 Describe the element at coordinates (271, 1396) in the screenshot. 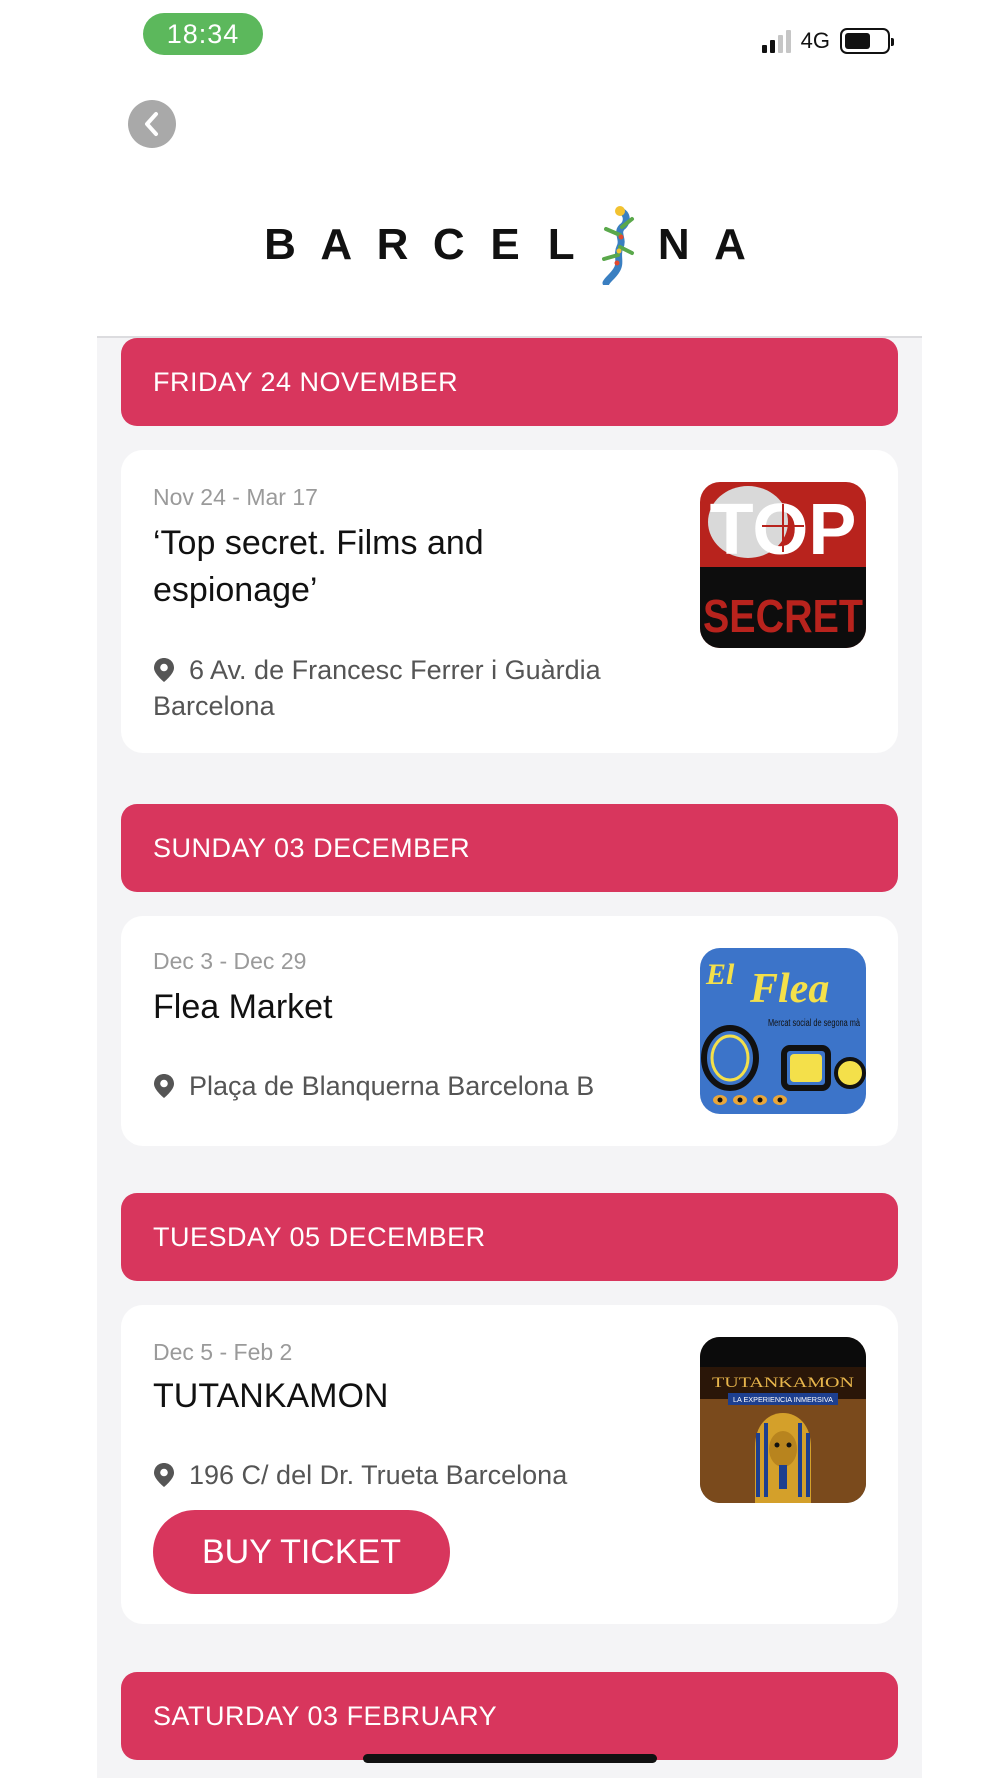

I see `event-title: TUTANKAMON` at that location.